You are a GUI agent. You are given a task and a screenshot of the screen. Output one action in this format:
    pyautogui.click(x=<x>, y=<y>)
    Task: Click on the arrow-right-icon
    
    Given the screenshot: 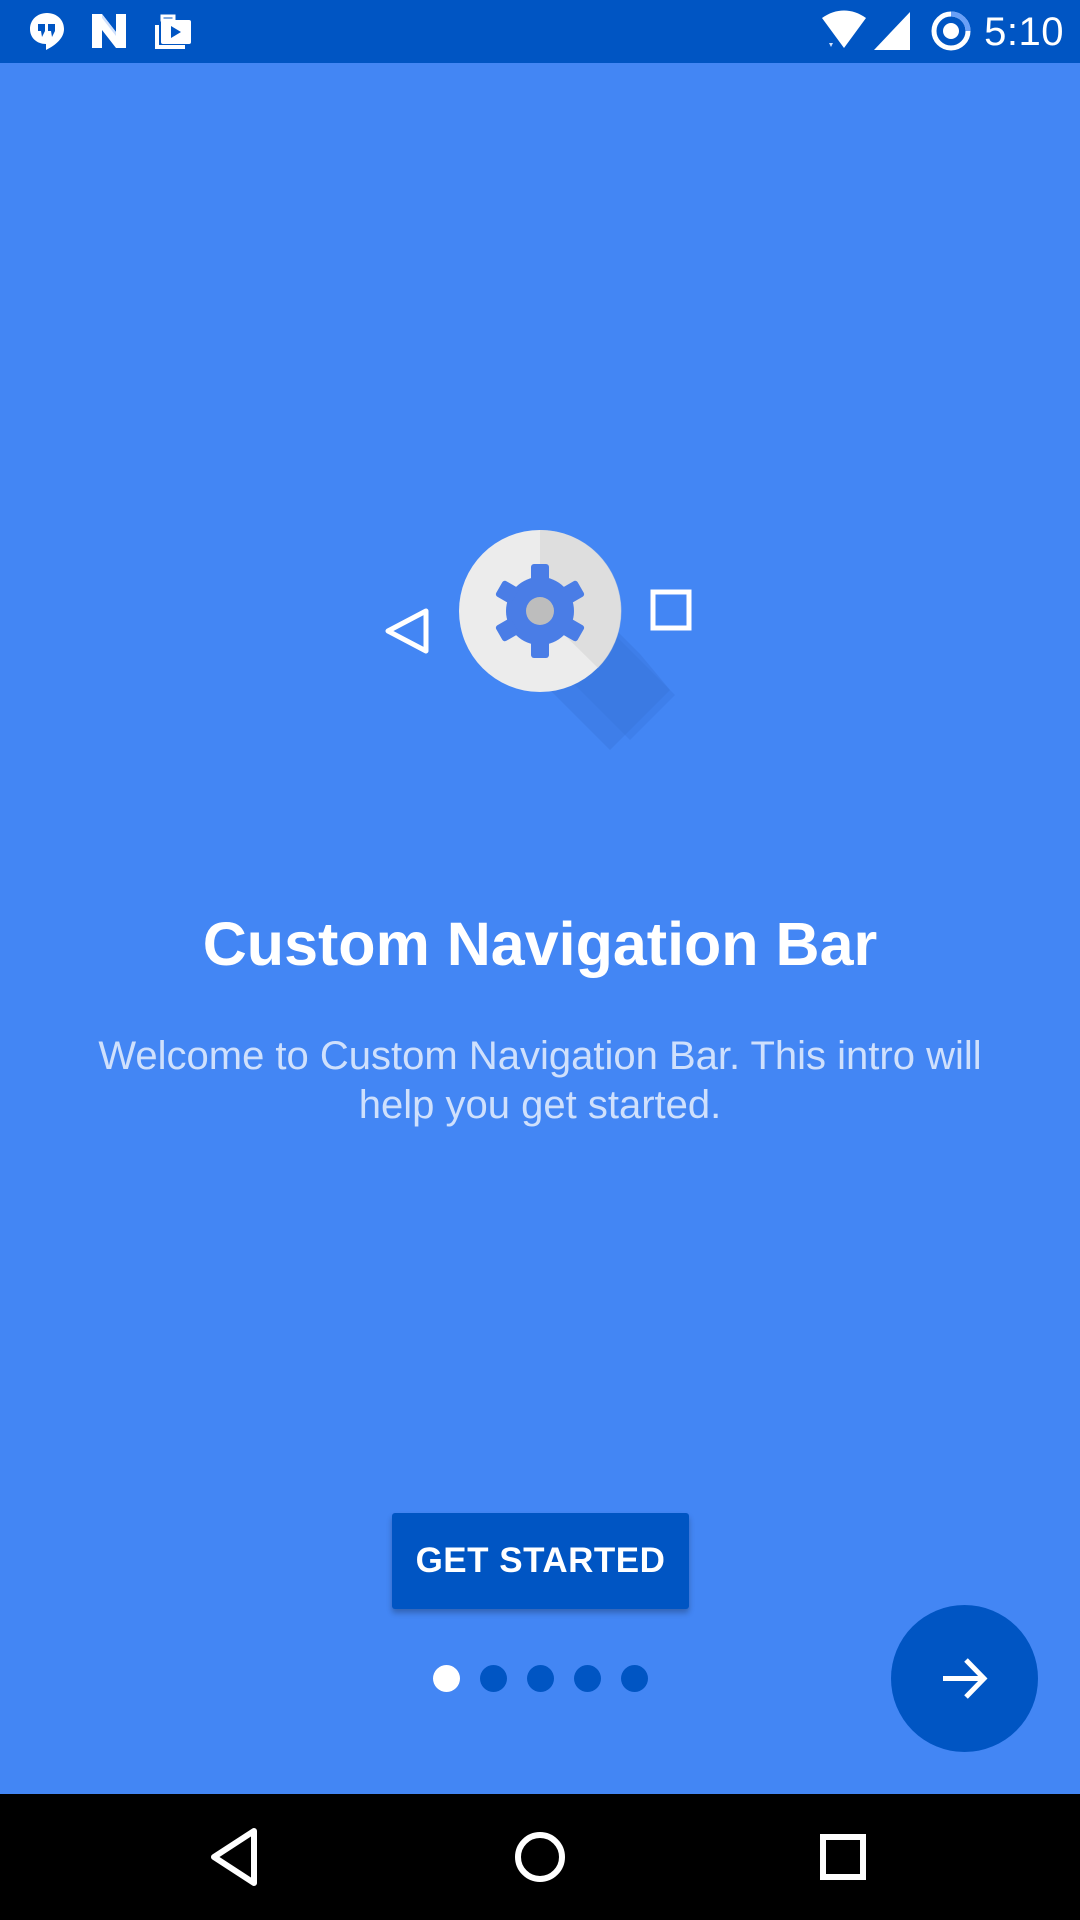 What is the action you would take?
    pyautogui.click(x=965, y=1678)
    